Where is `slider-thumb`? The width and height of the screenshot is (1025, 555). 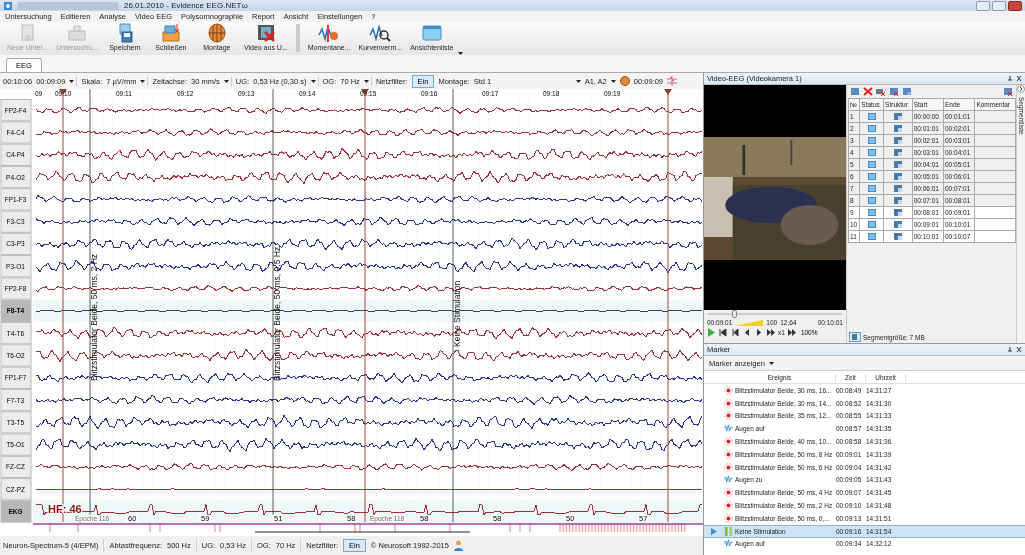 slider-thumb is located at coordinates (734, 314).